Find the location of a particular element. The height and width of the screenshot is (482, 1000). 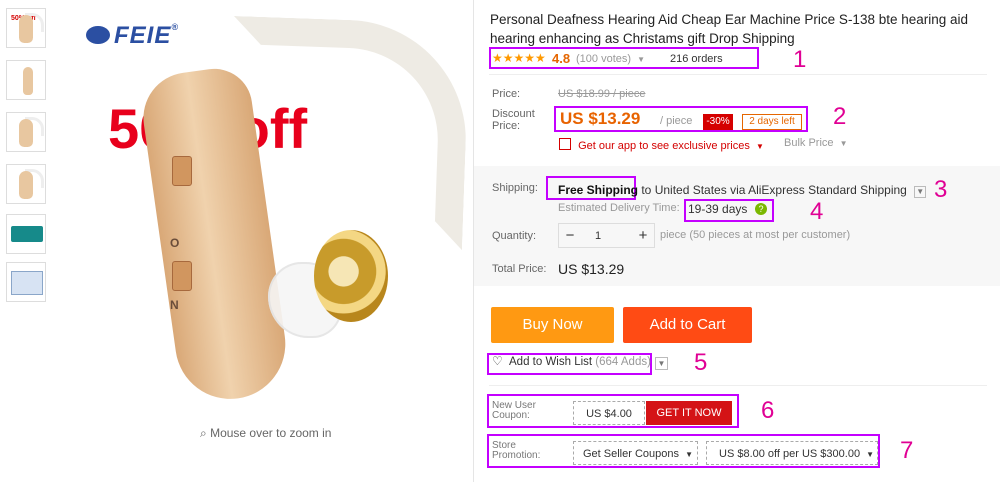

annotation-5: 5 is located at coordinates (701, 362).